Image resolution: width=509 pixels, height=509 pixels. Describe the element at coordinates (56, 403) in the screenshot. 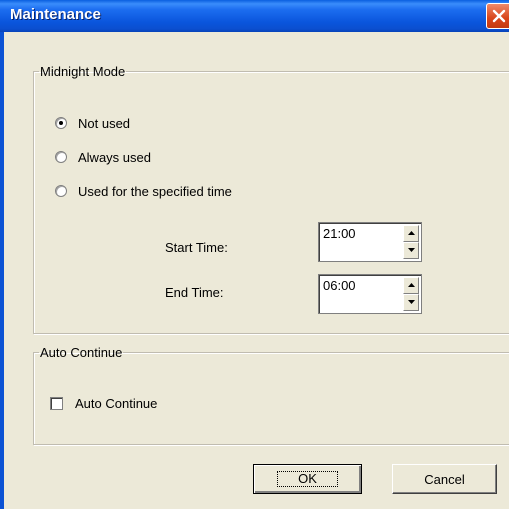

I see `auto-continue-checkbox` at that location.